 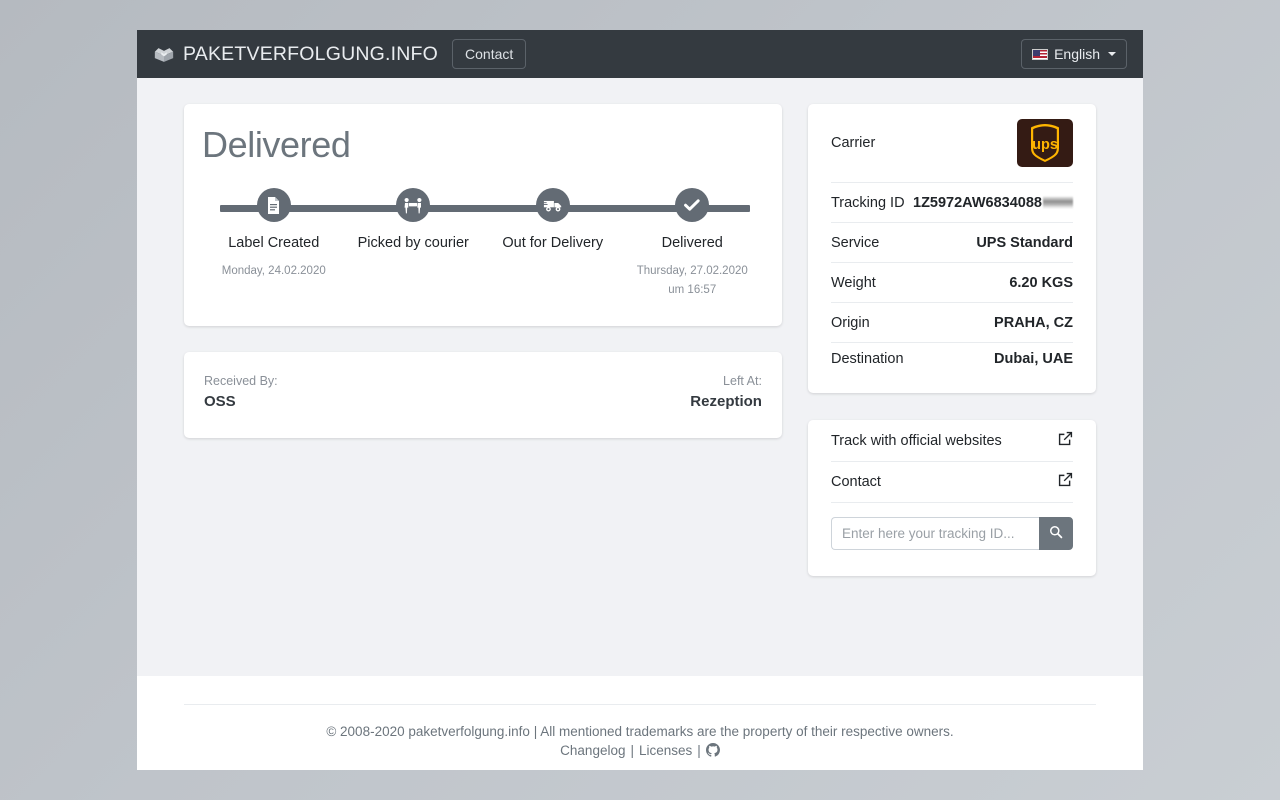 I want to click on brand-name: PAKETVERFOLGUNG.INFO, so click(x=311, y=53).